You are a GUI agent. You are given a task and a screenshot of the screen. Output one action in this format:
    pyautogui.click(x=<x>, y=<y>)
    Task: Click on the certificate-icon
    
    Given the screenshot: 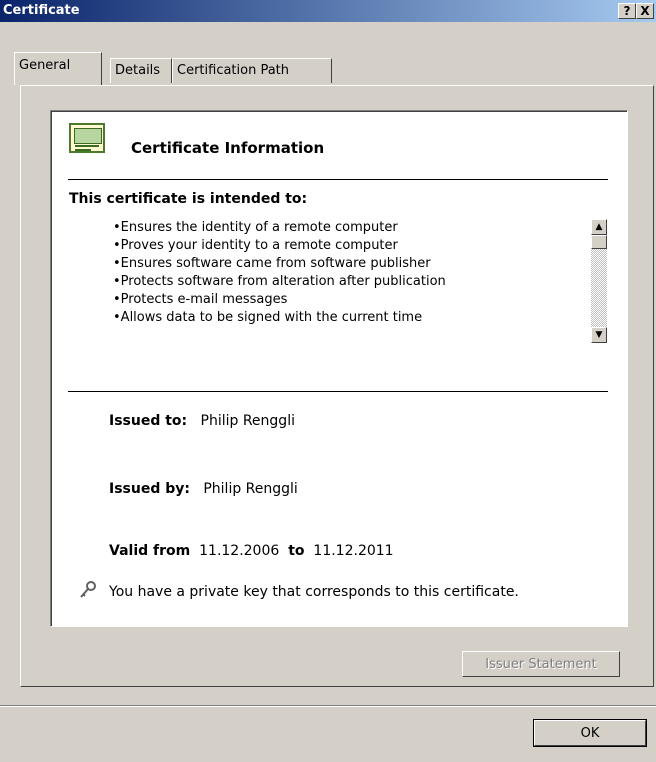 What is the action you would take?
    pyautogui.click(x=87, y=138)
    